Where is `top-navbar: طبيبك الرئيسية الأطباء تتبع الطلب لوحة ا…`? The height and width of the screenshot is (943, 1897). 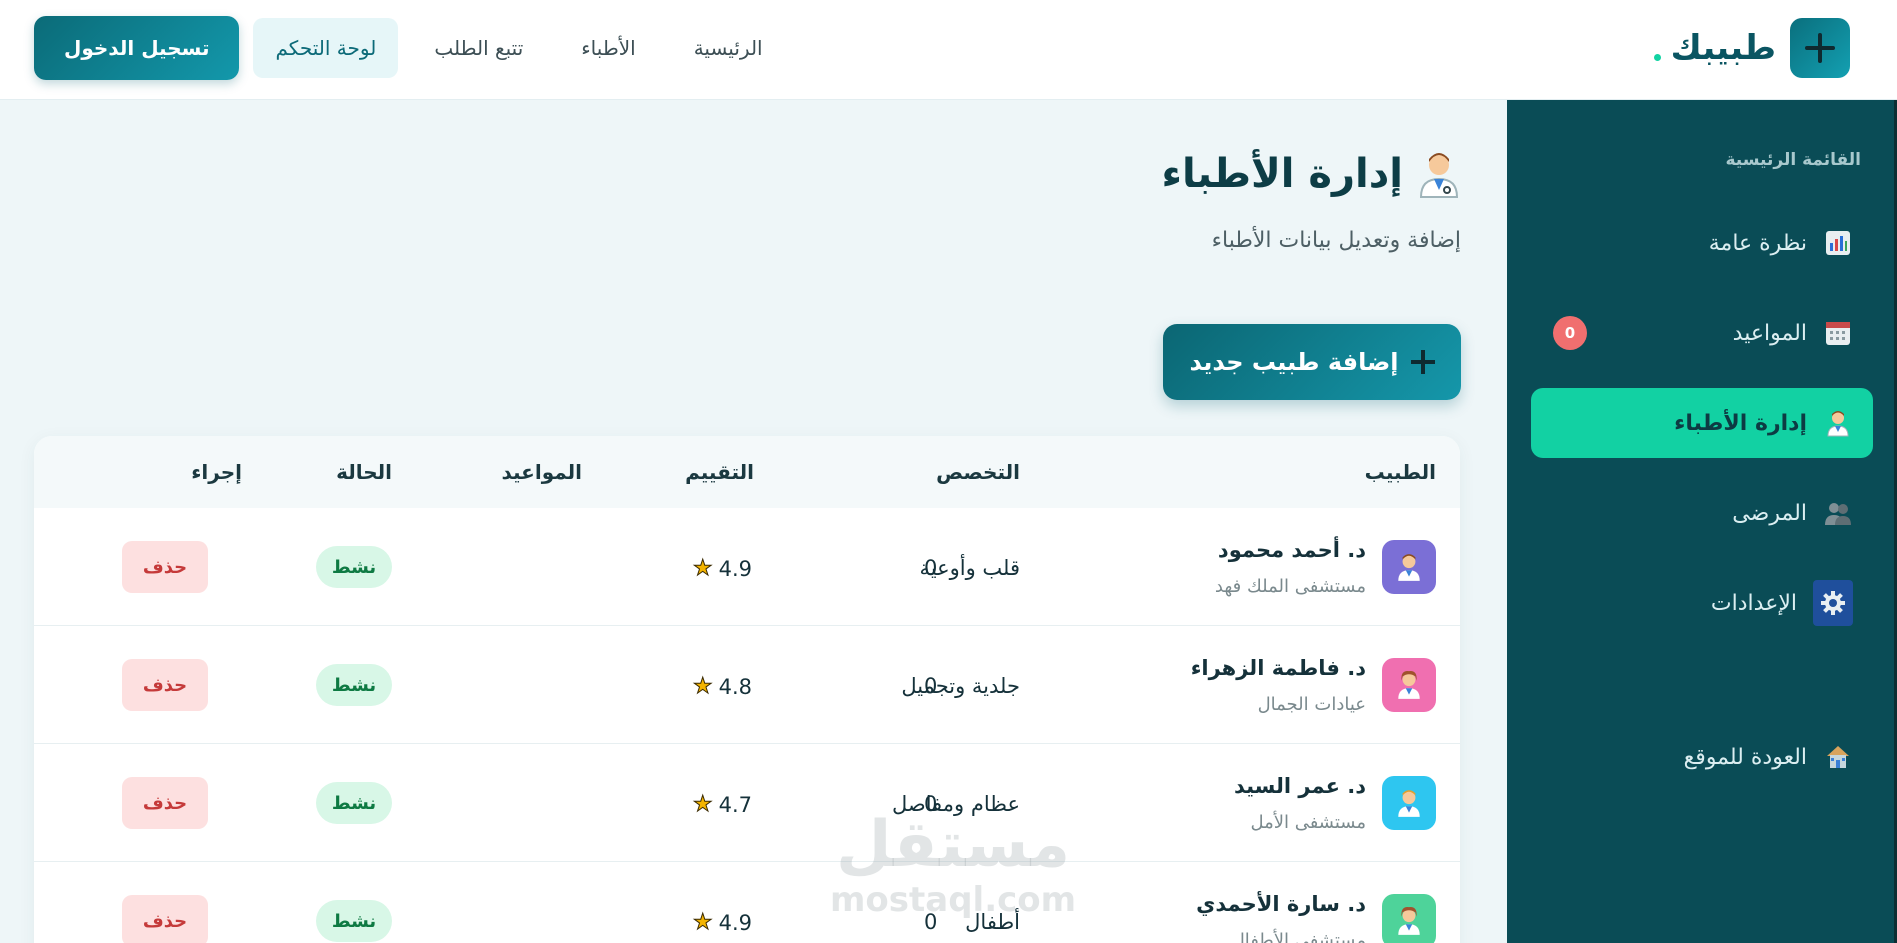
top-navbar: طبيبك الرئيسية الأطباء تتبع الطلب لوحة ا… is located at coordinates (948, 50).